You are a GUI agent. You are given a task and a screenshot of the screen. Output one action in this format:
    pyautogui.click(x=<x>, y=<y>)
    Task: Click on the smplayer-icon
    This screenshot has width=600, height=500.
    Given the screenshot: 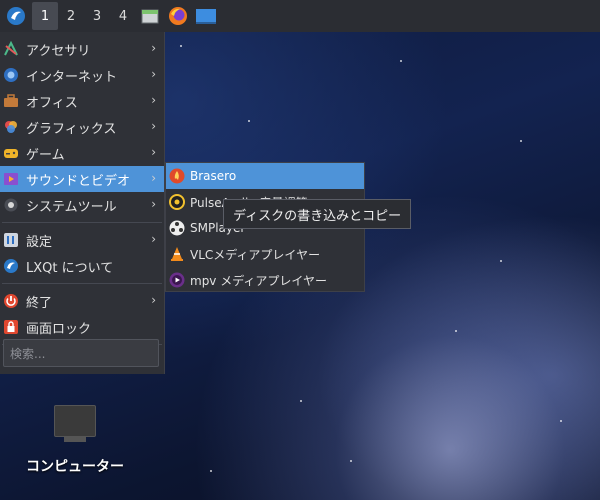 What is the action you would take?
    pyautogui.click(x=177, y=228)
    